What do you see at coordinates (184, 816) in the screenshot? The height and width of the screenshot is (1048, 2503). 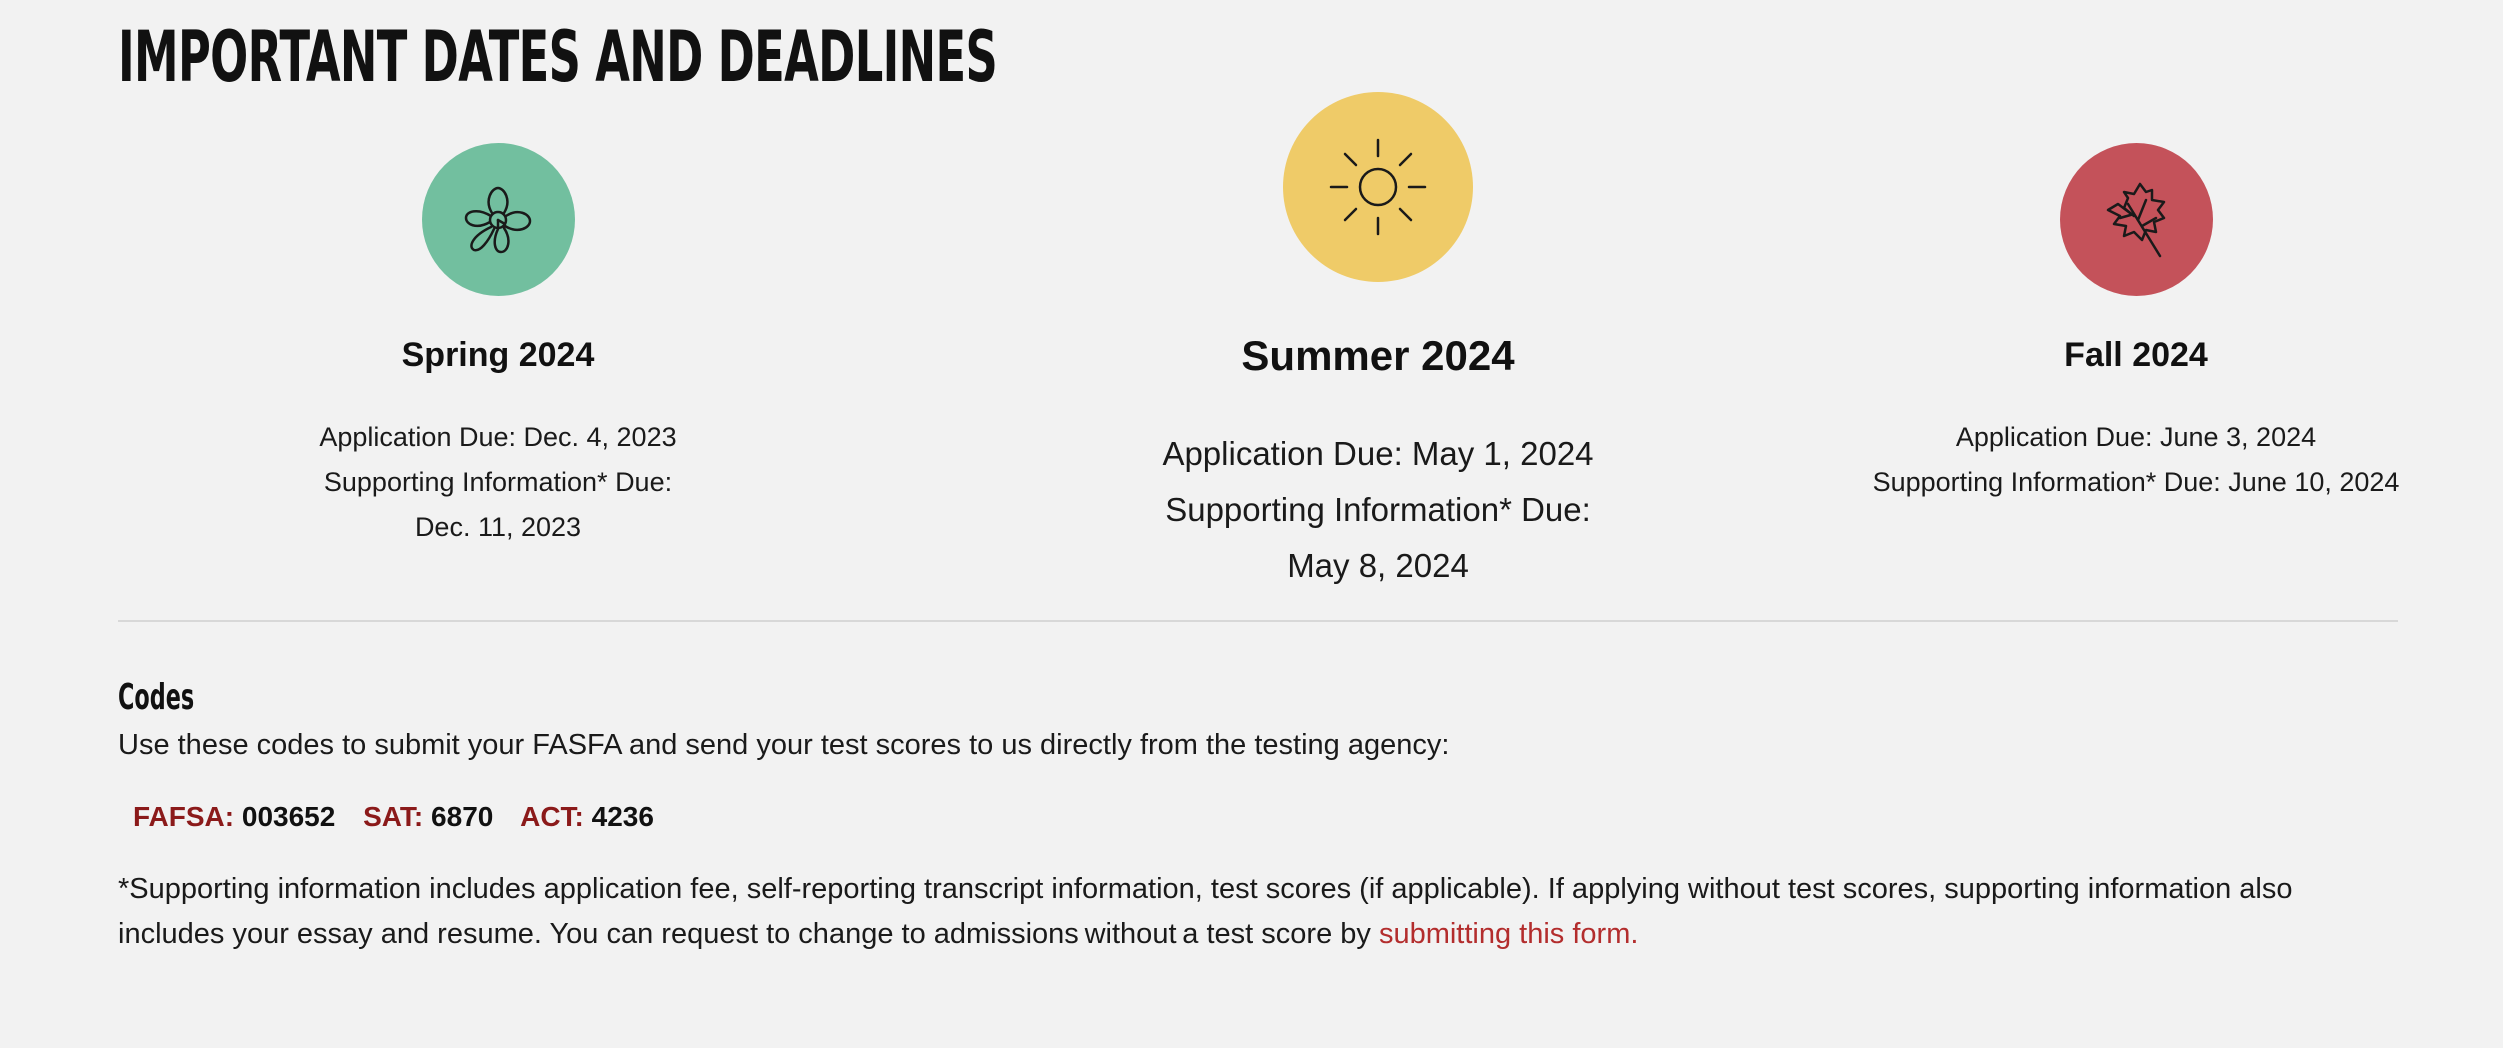 I see `fafsa-code-label: FAFSA:` at bounding box center [184, 816].